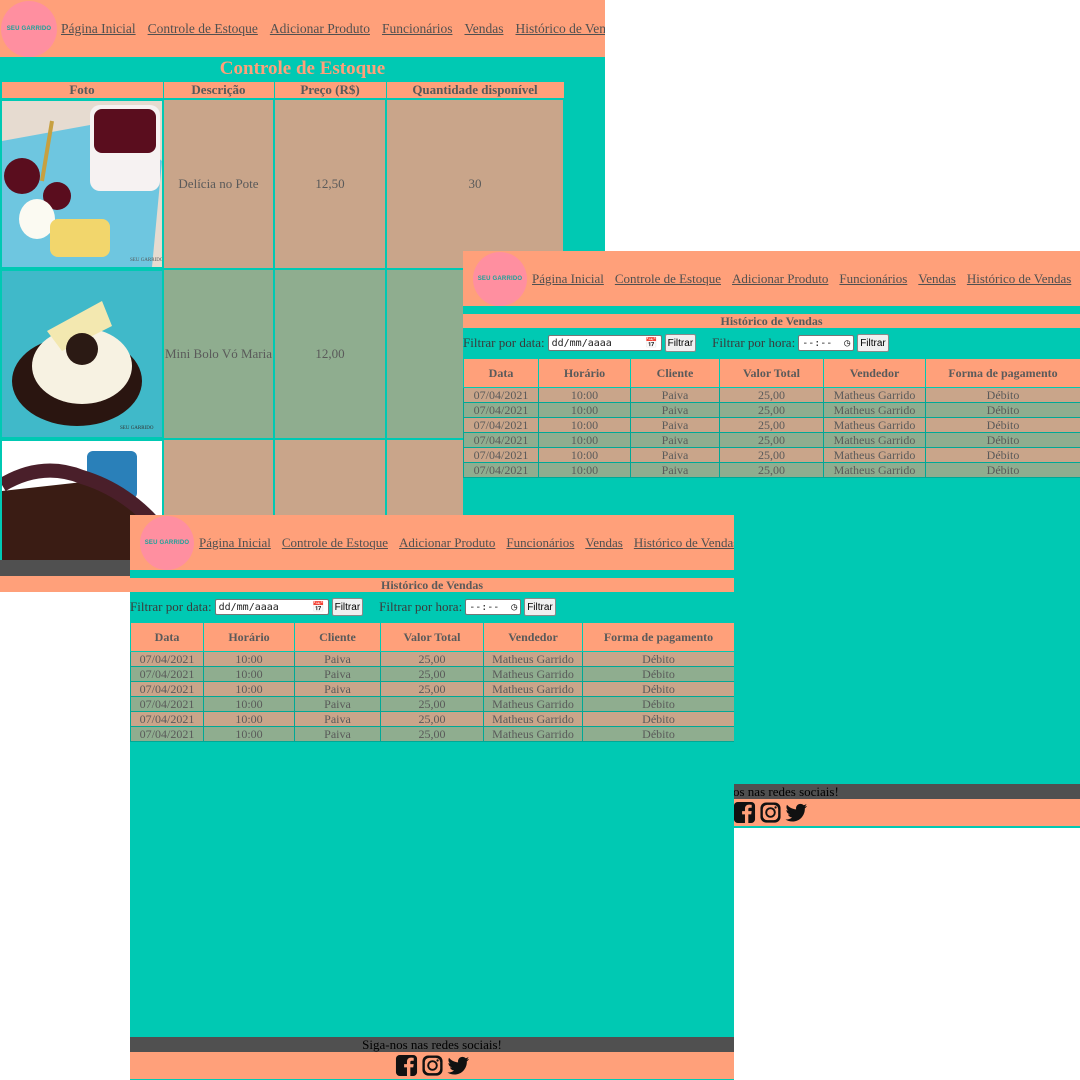 This screenshot has width=1080, height=1080. I want to click on product-photo-cell: SEU GARRIDO, so click(82, 184).